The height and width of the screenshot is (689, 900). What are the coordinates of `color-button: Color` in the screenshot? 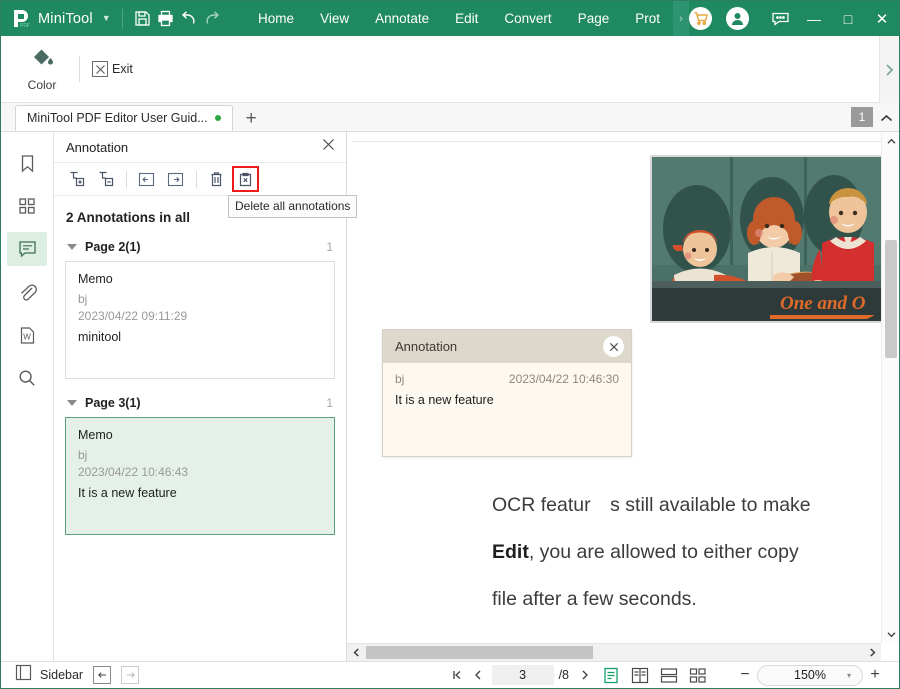 It's located at (42, 69).